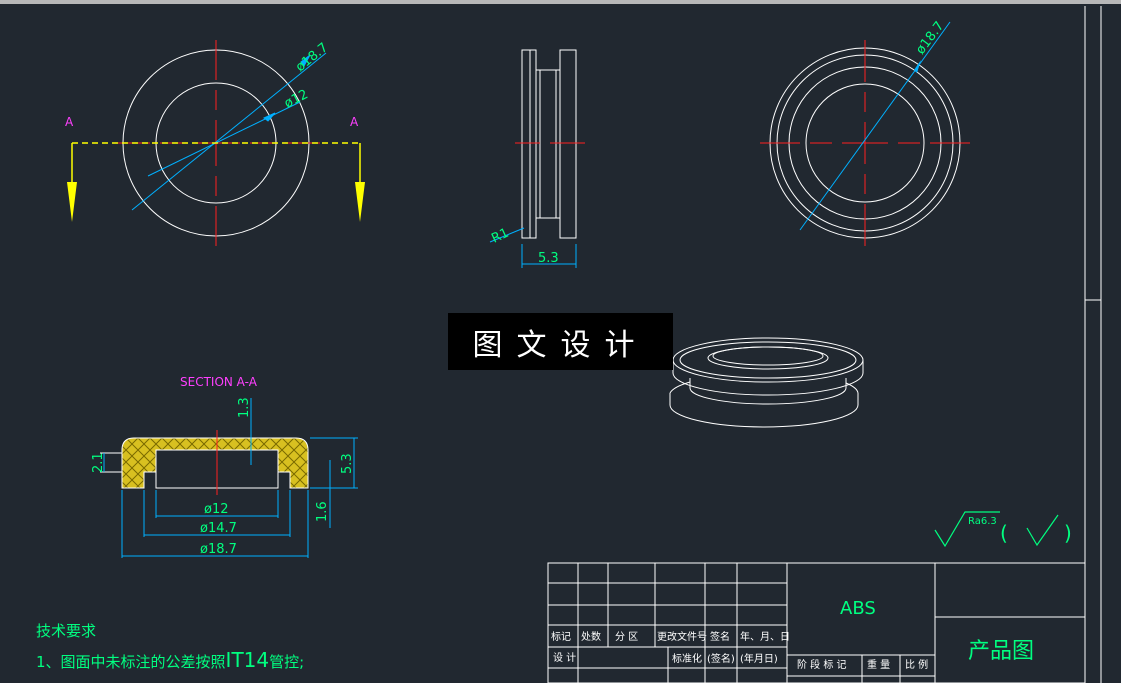 This screenshot has height=683, width=1121. I want to click on tb-label-date: 年、月、日, so click(765, 636).